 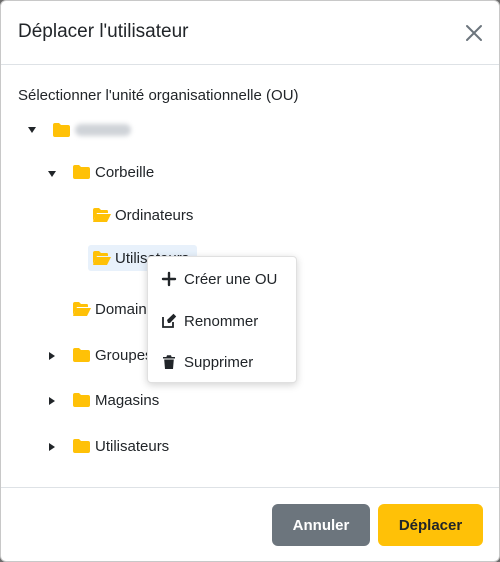 I want to click on tree-node-ordinateurs: Ordinateurs, so click(x=142, y=215).